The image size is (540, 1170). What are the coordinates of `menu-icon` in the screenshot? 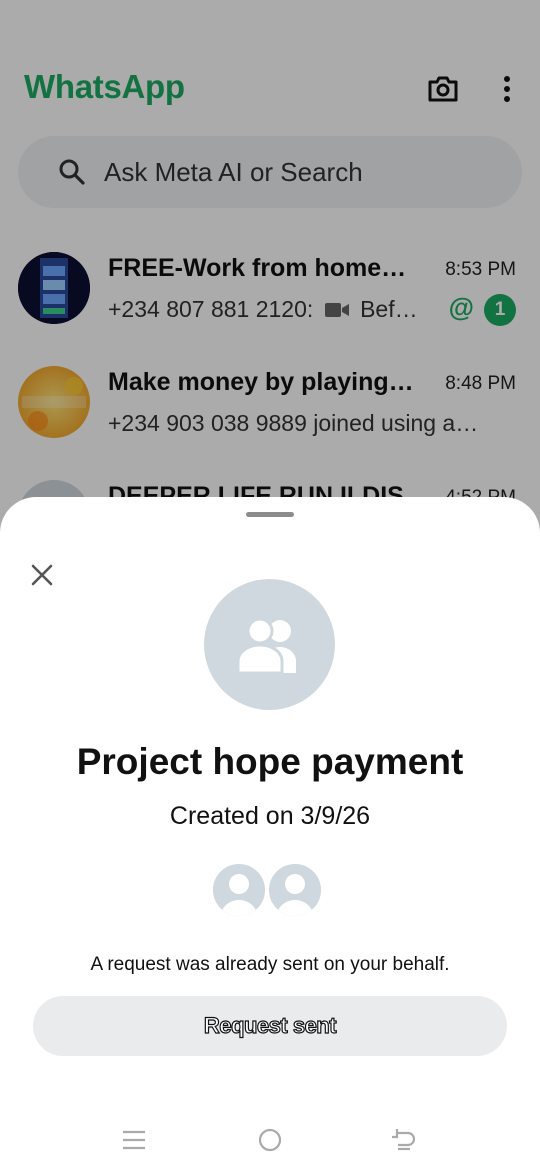 It's located at (134, 1140).